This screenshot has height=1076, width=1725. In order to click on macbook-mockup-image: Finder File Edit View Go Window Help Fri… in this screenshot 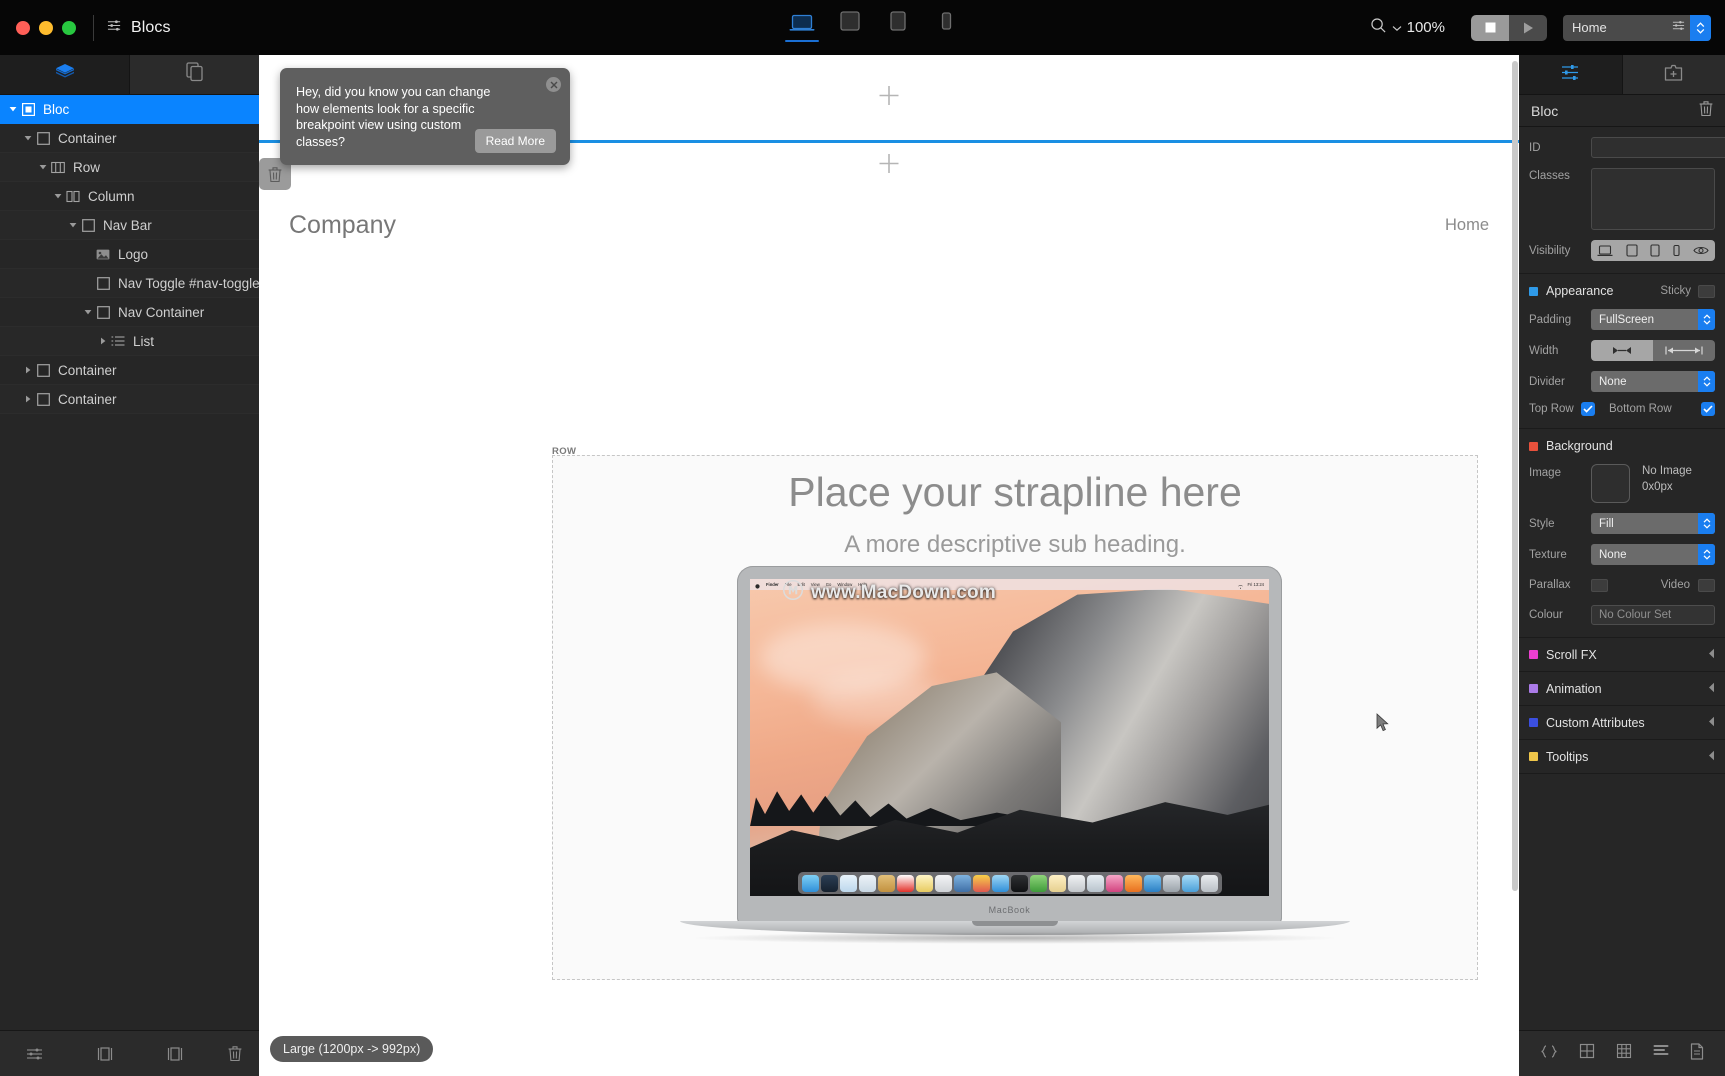, I will do `click(1015, 766)`.